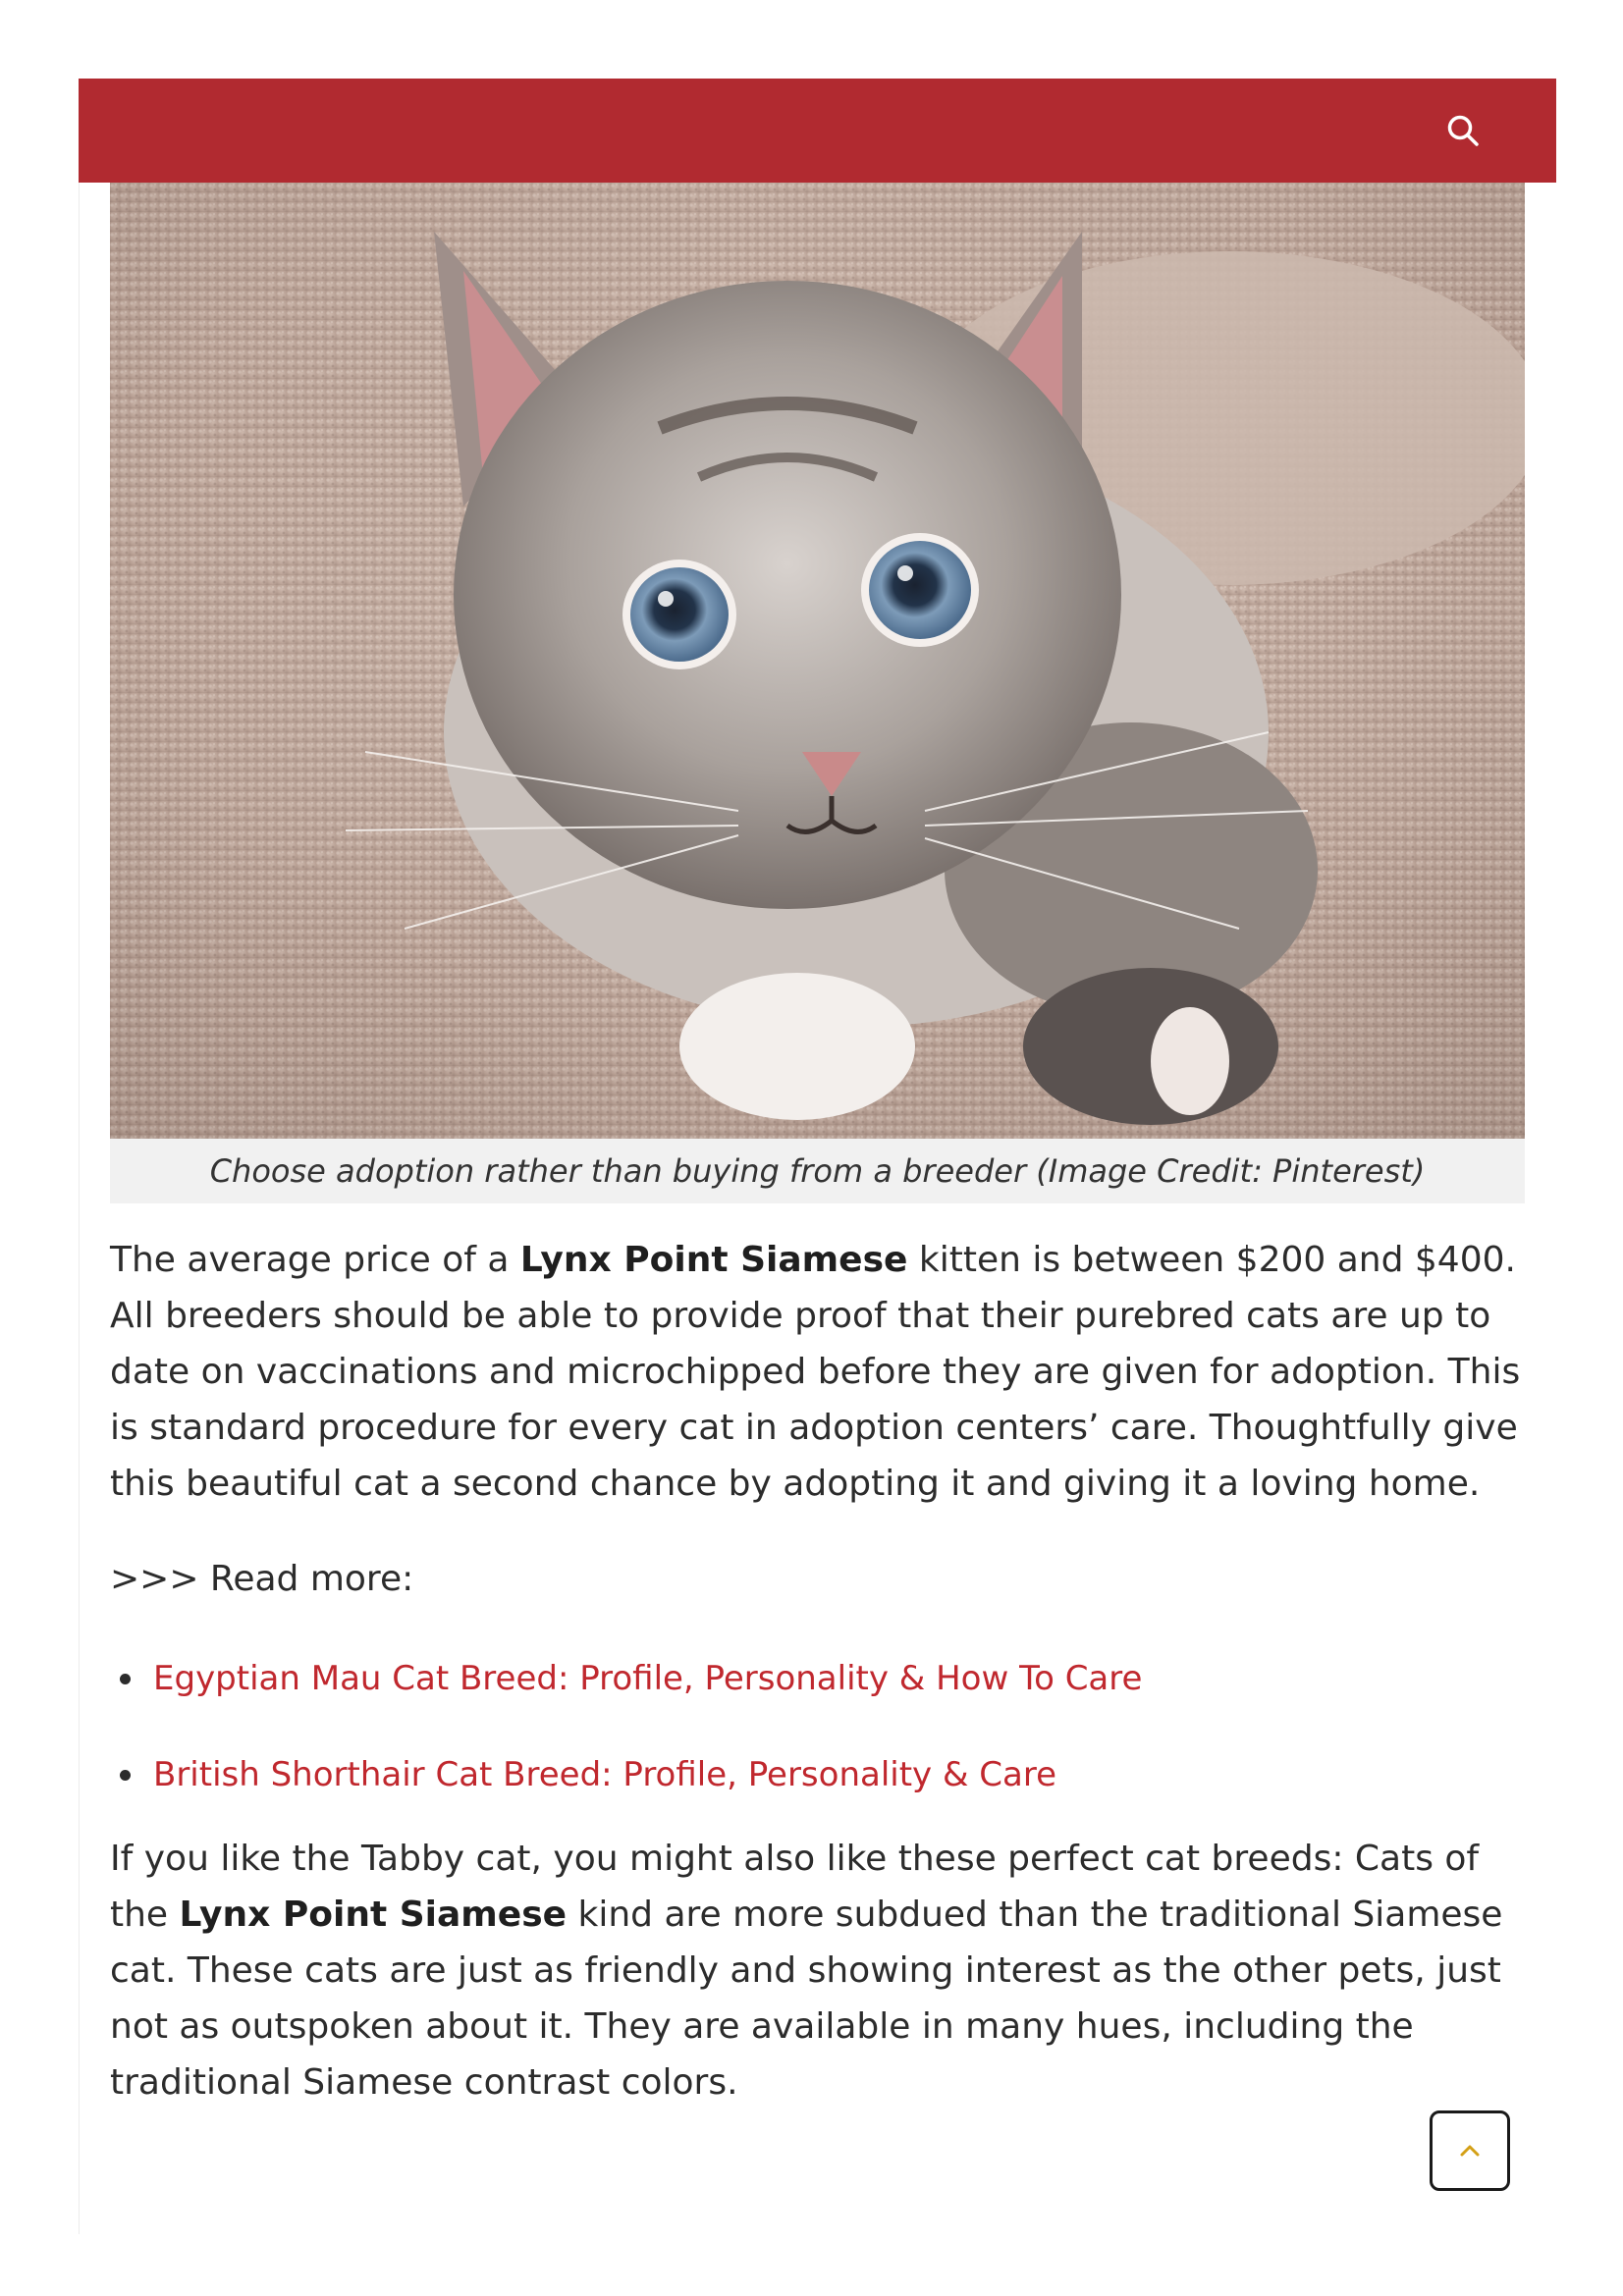 The width and height of the screenshot is (1623, 2296). I want to click on paragraph-text: The average price of a, so click(315, 1260).